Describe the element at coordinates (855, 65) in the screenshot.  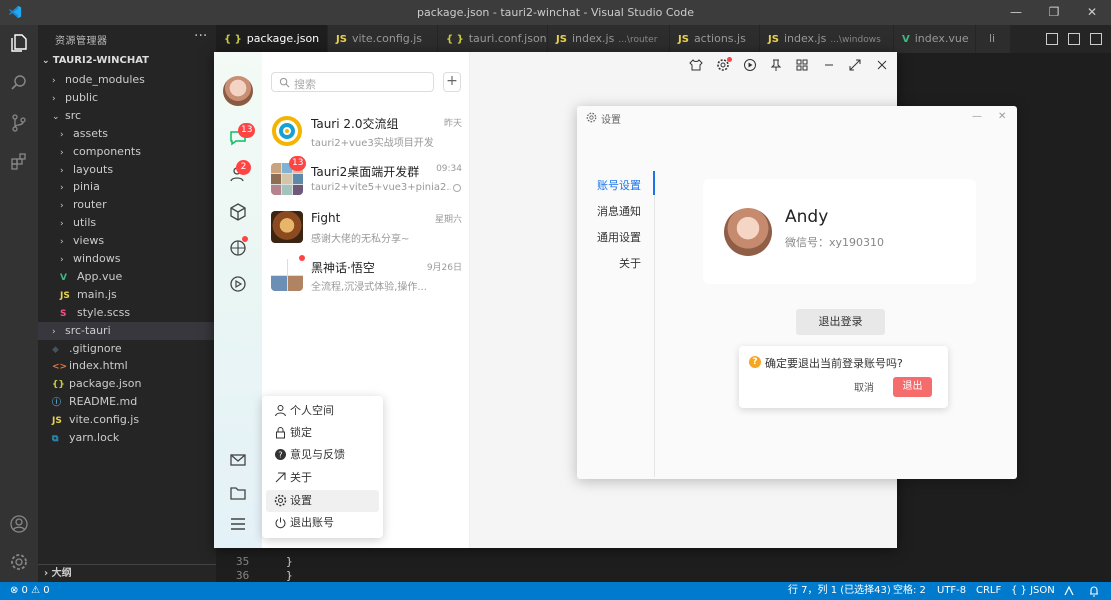
I see `maximize-icon` at that location.